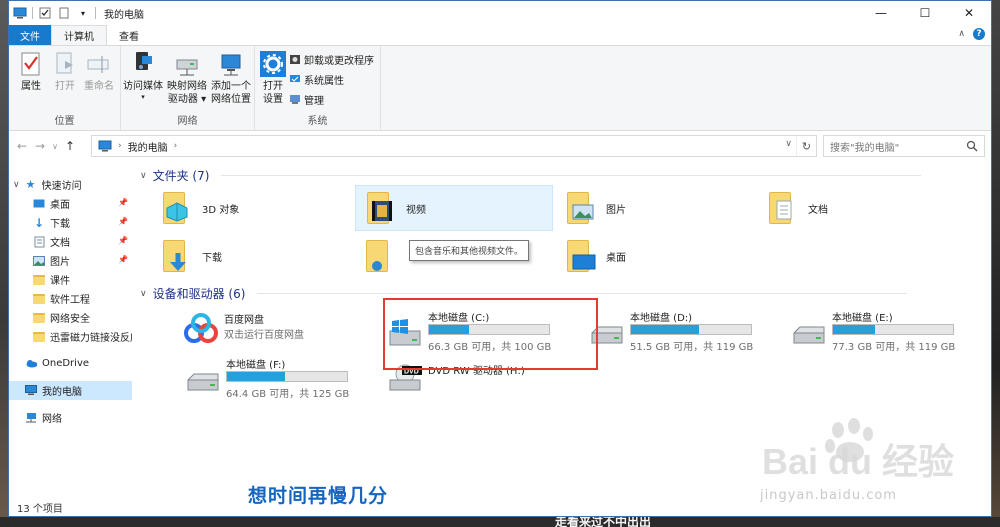 The image size is (1000, 527). I want to click on desktop-left-edge, so click(4, 263).